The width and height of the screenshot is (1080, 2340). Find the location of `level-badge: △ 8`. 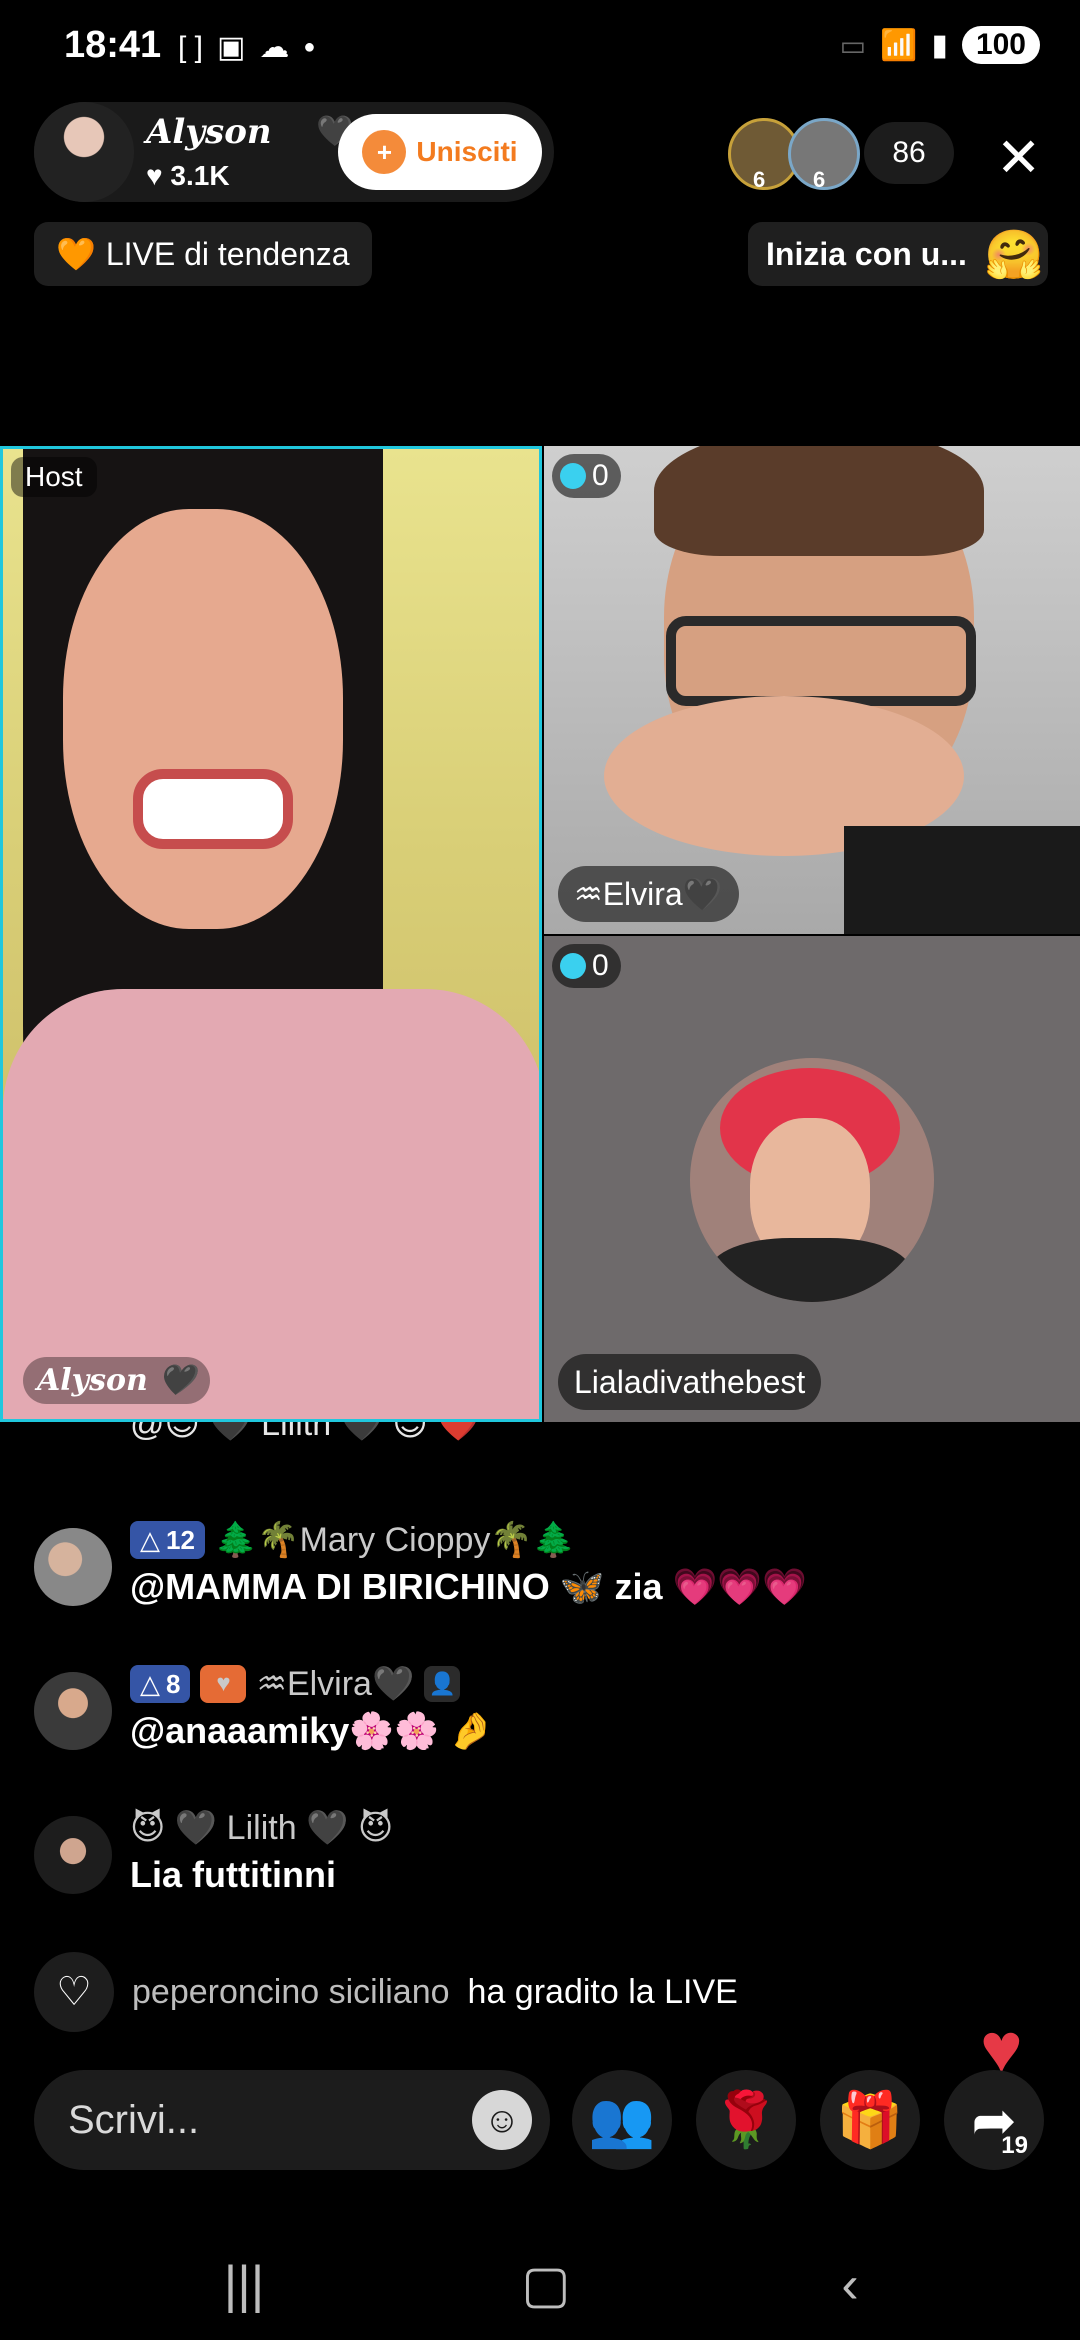

level-badge: △ 8 is located at coordinates (160, 1684).